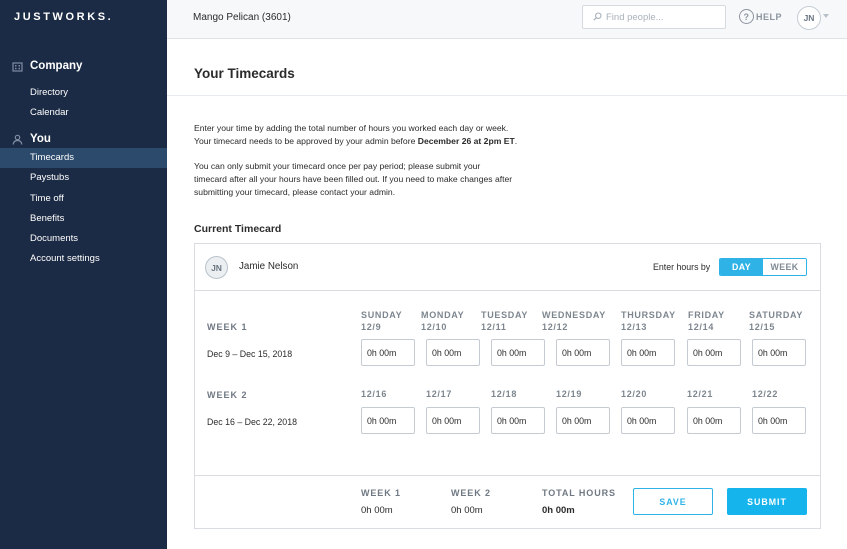 The image size is (847, 549). Describe the element at coordinates (507, 267) in the screenshot. I see `timecard-header: JN Jamie Nelson Enter hours by DAY WEEK` at that location.